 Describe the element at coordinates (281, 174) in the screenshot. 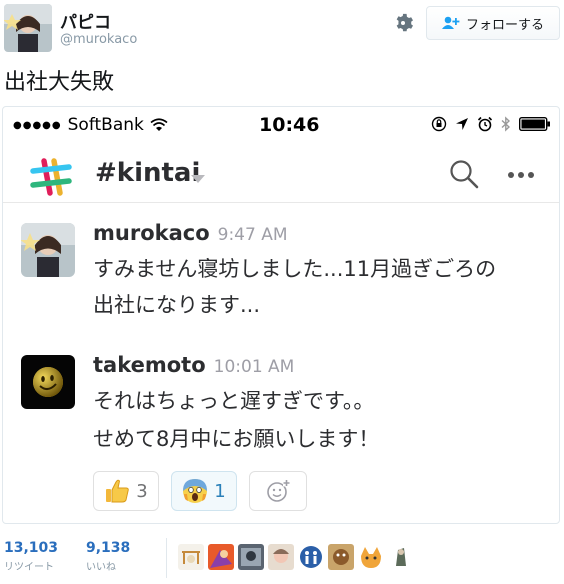

I see `slack-channel-header: #kintai` at that location.